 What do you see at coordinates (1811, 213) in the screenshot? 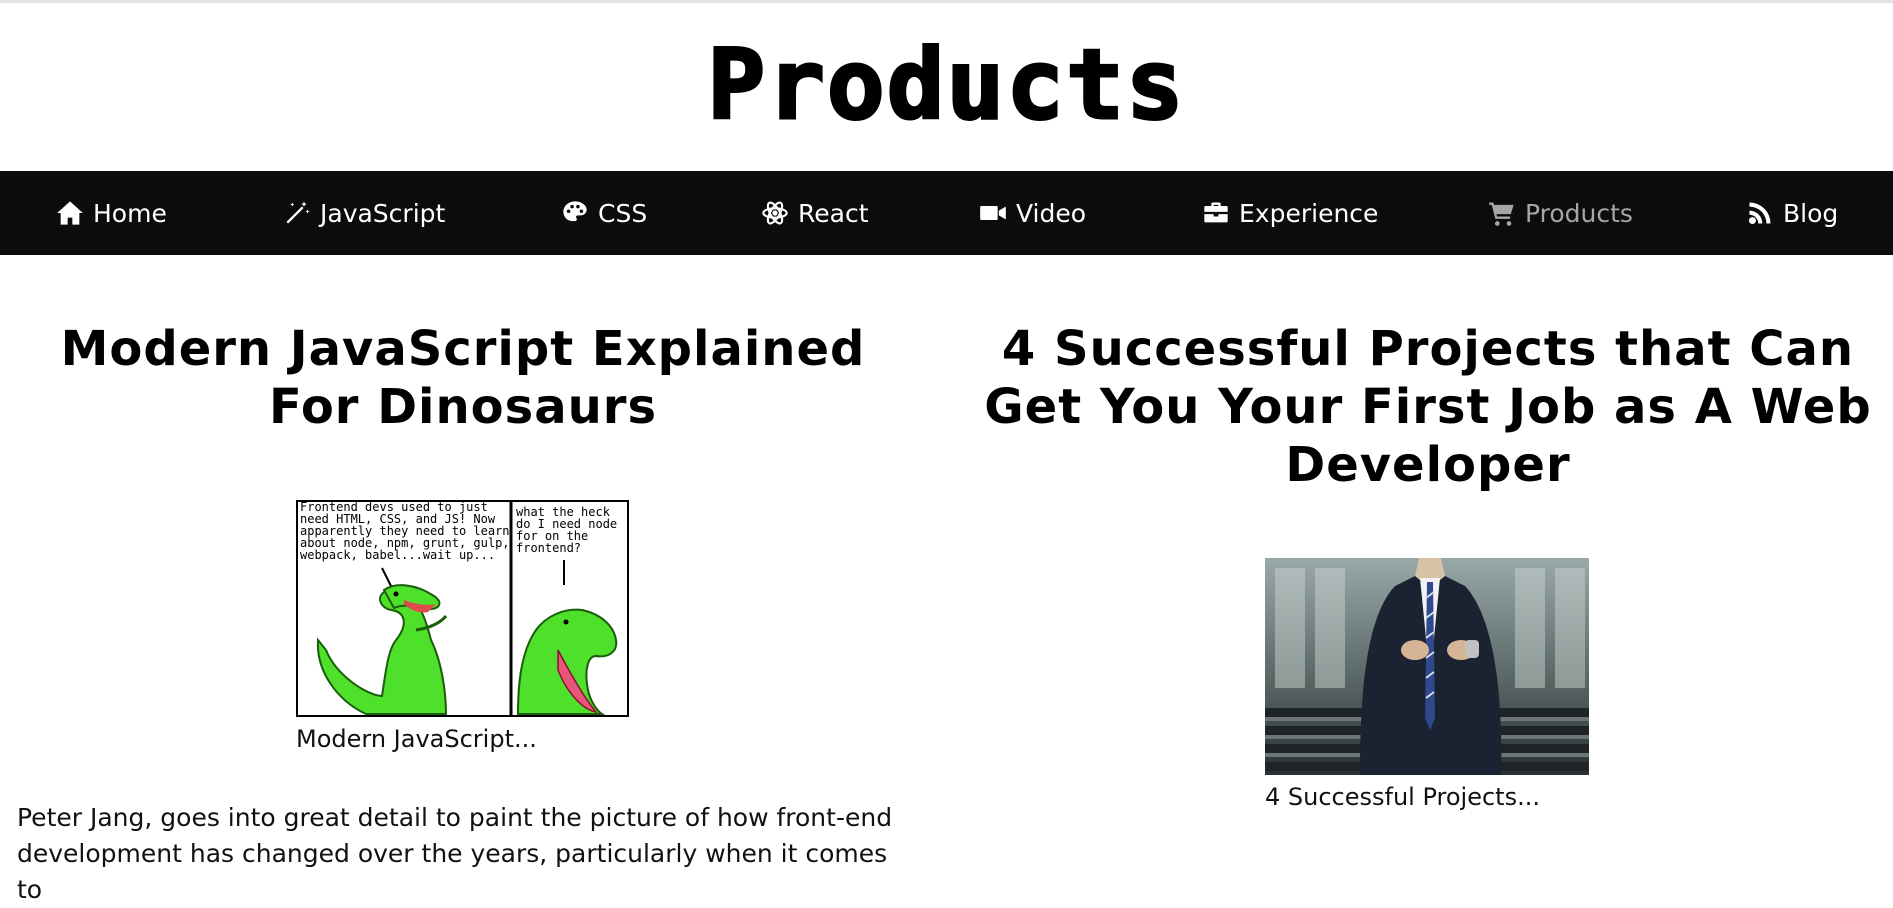
I see `nav-item-label: Blog` at bounding box center [1811, 213].